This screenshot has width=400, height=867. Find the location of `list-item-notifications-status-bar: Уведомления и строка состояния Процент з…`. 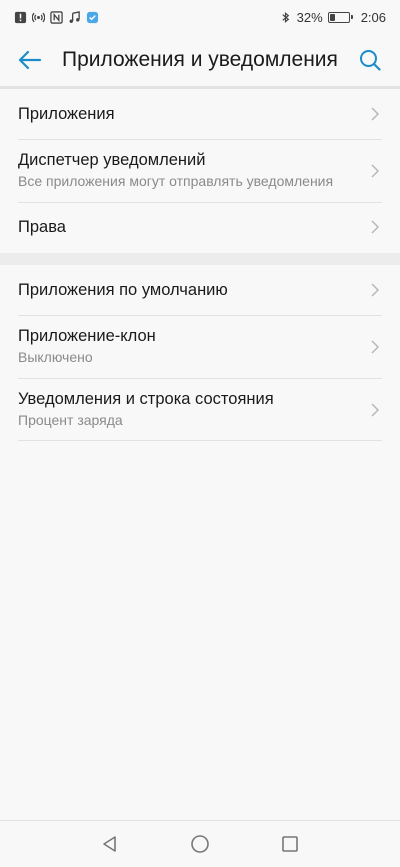

list-item-notifications-status-bar: Уведомления и строка состояния Процент з… is located at coordinates (200, 409).